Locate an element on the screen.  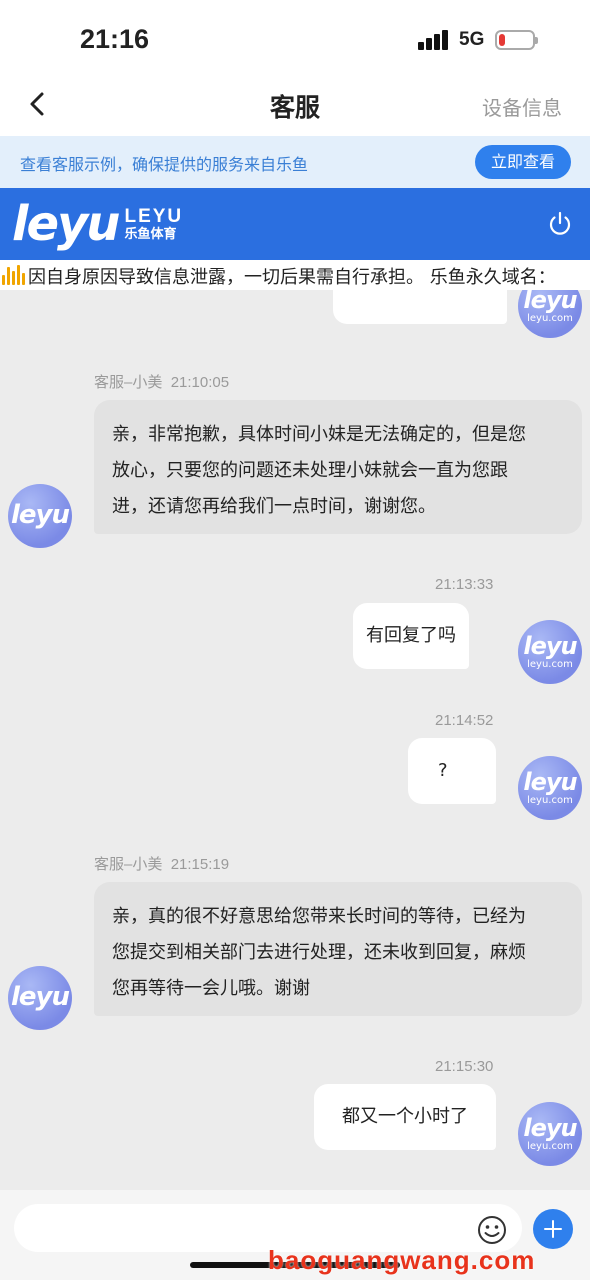
message-text: 都又一个小时了 is located at coordinates (405, 1116).